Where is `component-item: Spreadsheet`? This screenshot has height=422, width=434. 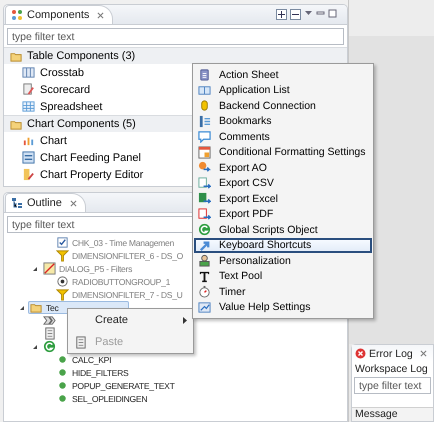
component-item: Spreadsheet is located at coordinates (53, 106).